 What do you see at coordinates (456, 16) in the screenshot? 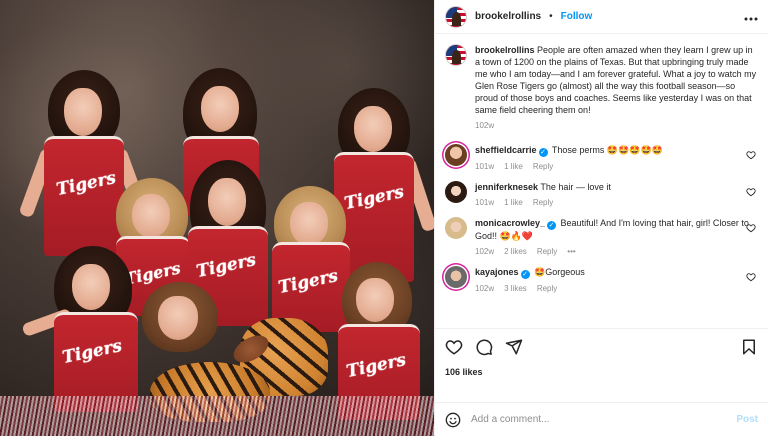
I see `author-avatar` at bounding box center [456, 16].